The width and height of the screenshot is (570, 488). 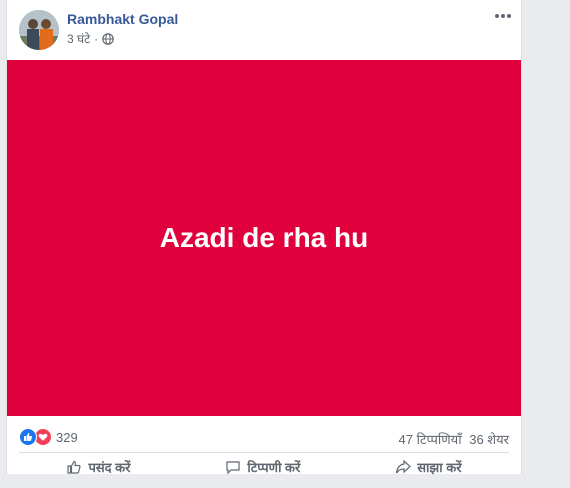 I want to click on comment-button-label: टिप्पणी करें, so click(x=274, y=467).